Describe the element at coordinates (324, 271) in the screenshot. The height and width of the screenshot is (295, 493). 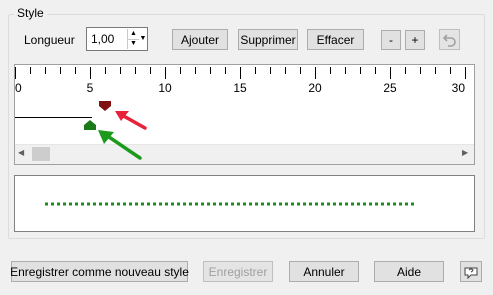
I see `cancel-button: Annuler` at that location.